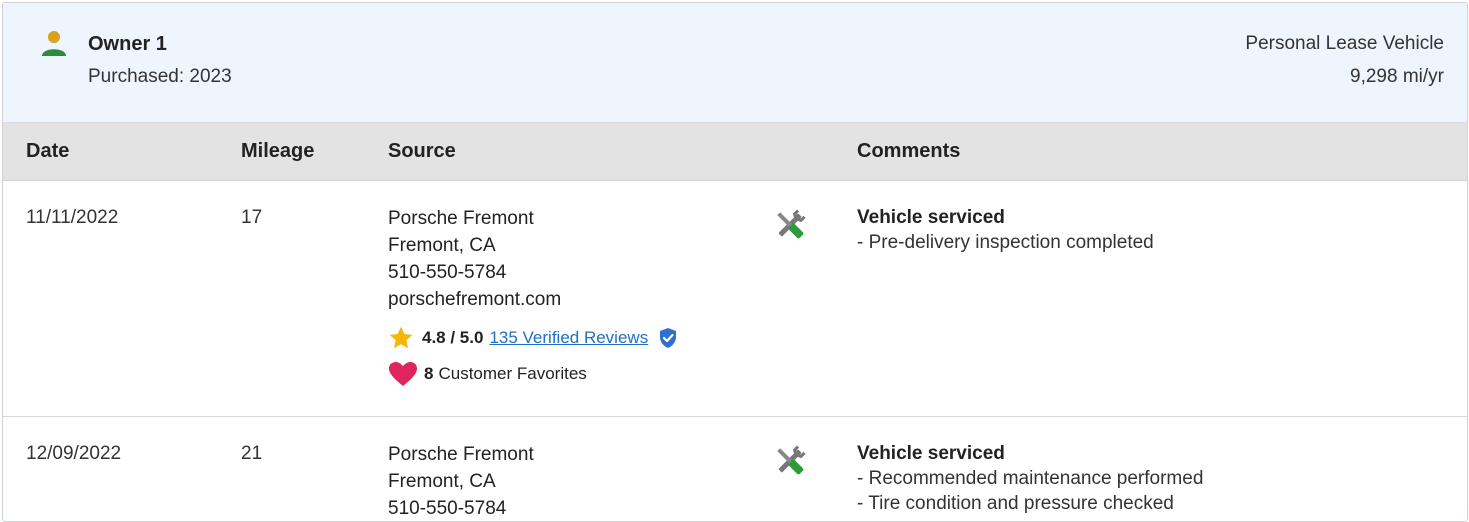 The image size is (1469, 522). What do you see at coordinates (252, 453) in the screenshot?
I see `record-mileage: 21` at bounding box center [252, 453].